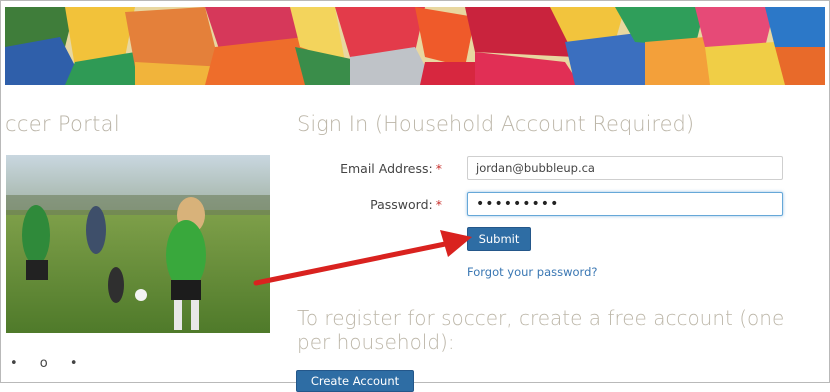 The image size is (830, 392). I want to click on email-field: jordan@bubbleup.ca, so click(625, 168).